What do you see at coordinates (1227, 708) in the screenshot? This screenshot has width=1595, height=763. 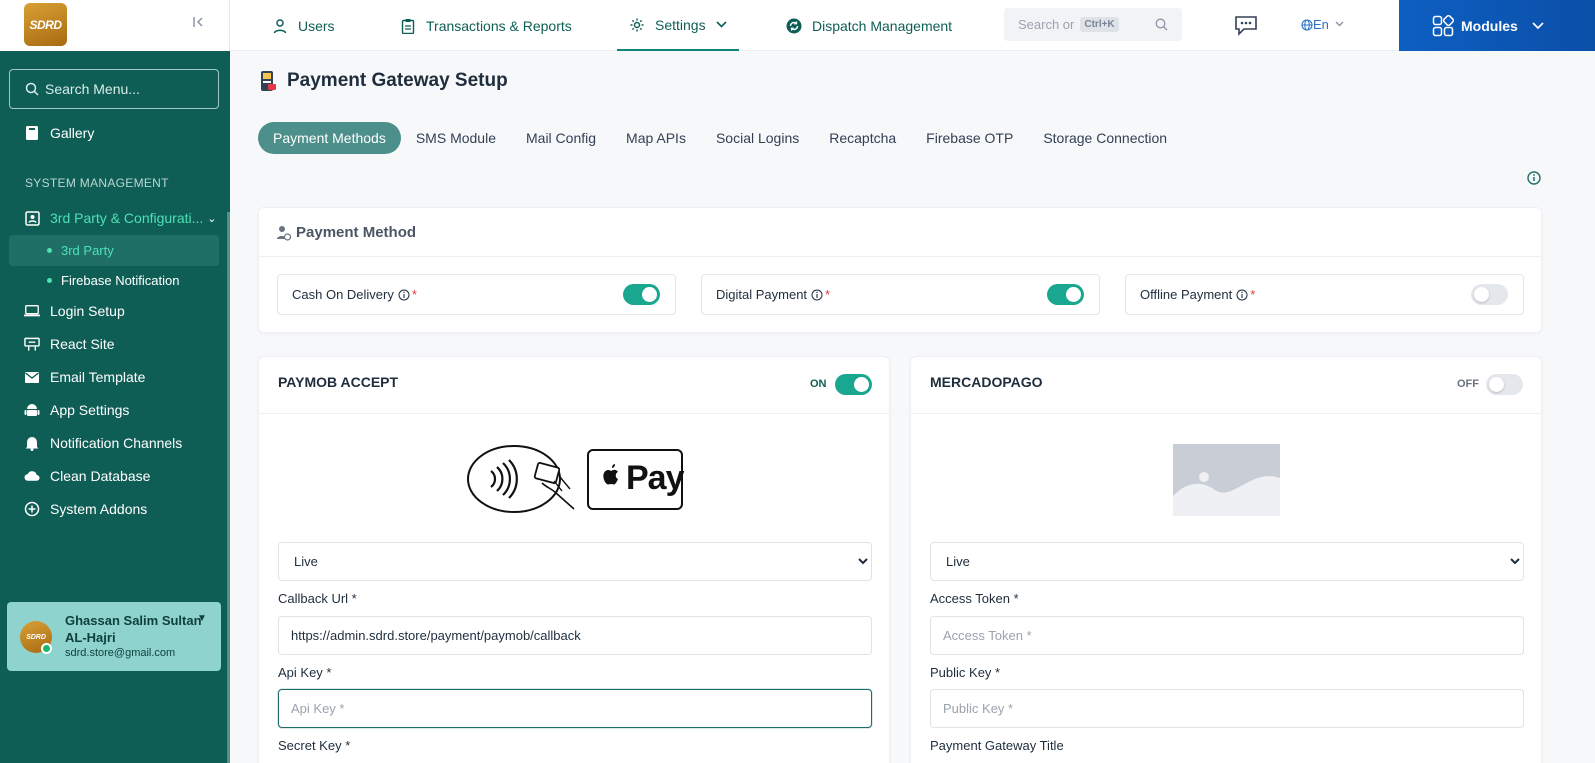 I see `public-key-input` at bounding box center [1227, 708].